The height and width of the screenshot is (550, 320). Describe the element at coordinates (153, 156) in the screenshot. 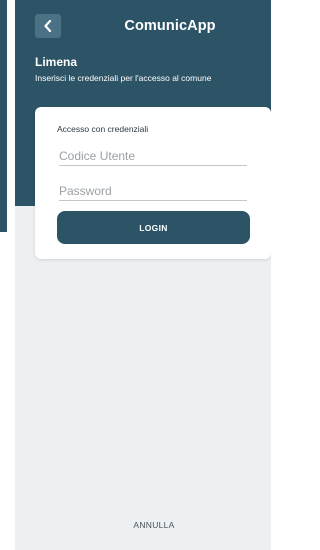

I see `username-input` at that location.